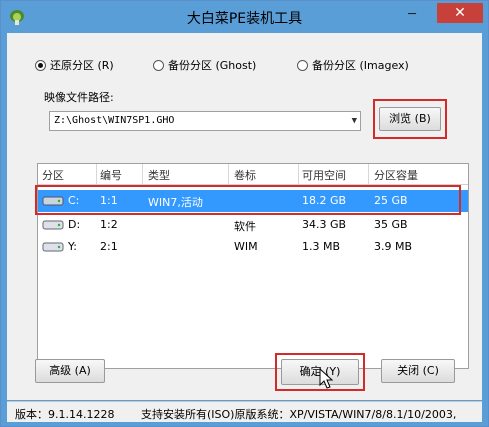 The height and width of the screenshot is (427, 489). What do you see at coordinates (354, 121) in the screenshot?
I see `chevron-down-icon: ▼` at bounding box center [354, 121].